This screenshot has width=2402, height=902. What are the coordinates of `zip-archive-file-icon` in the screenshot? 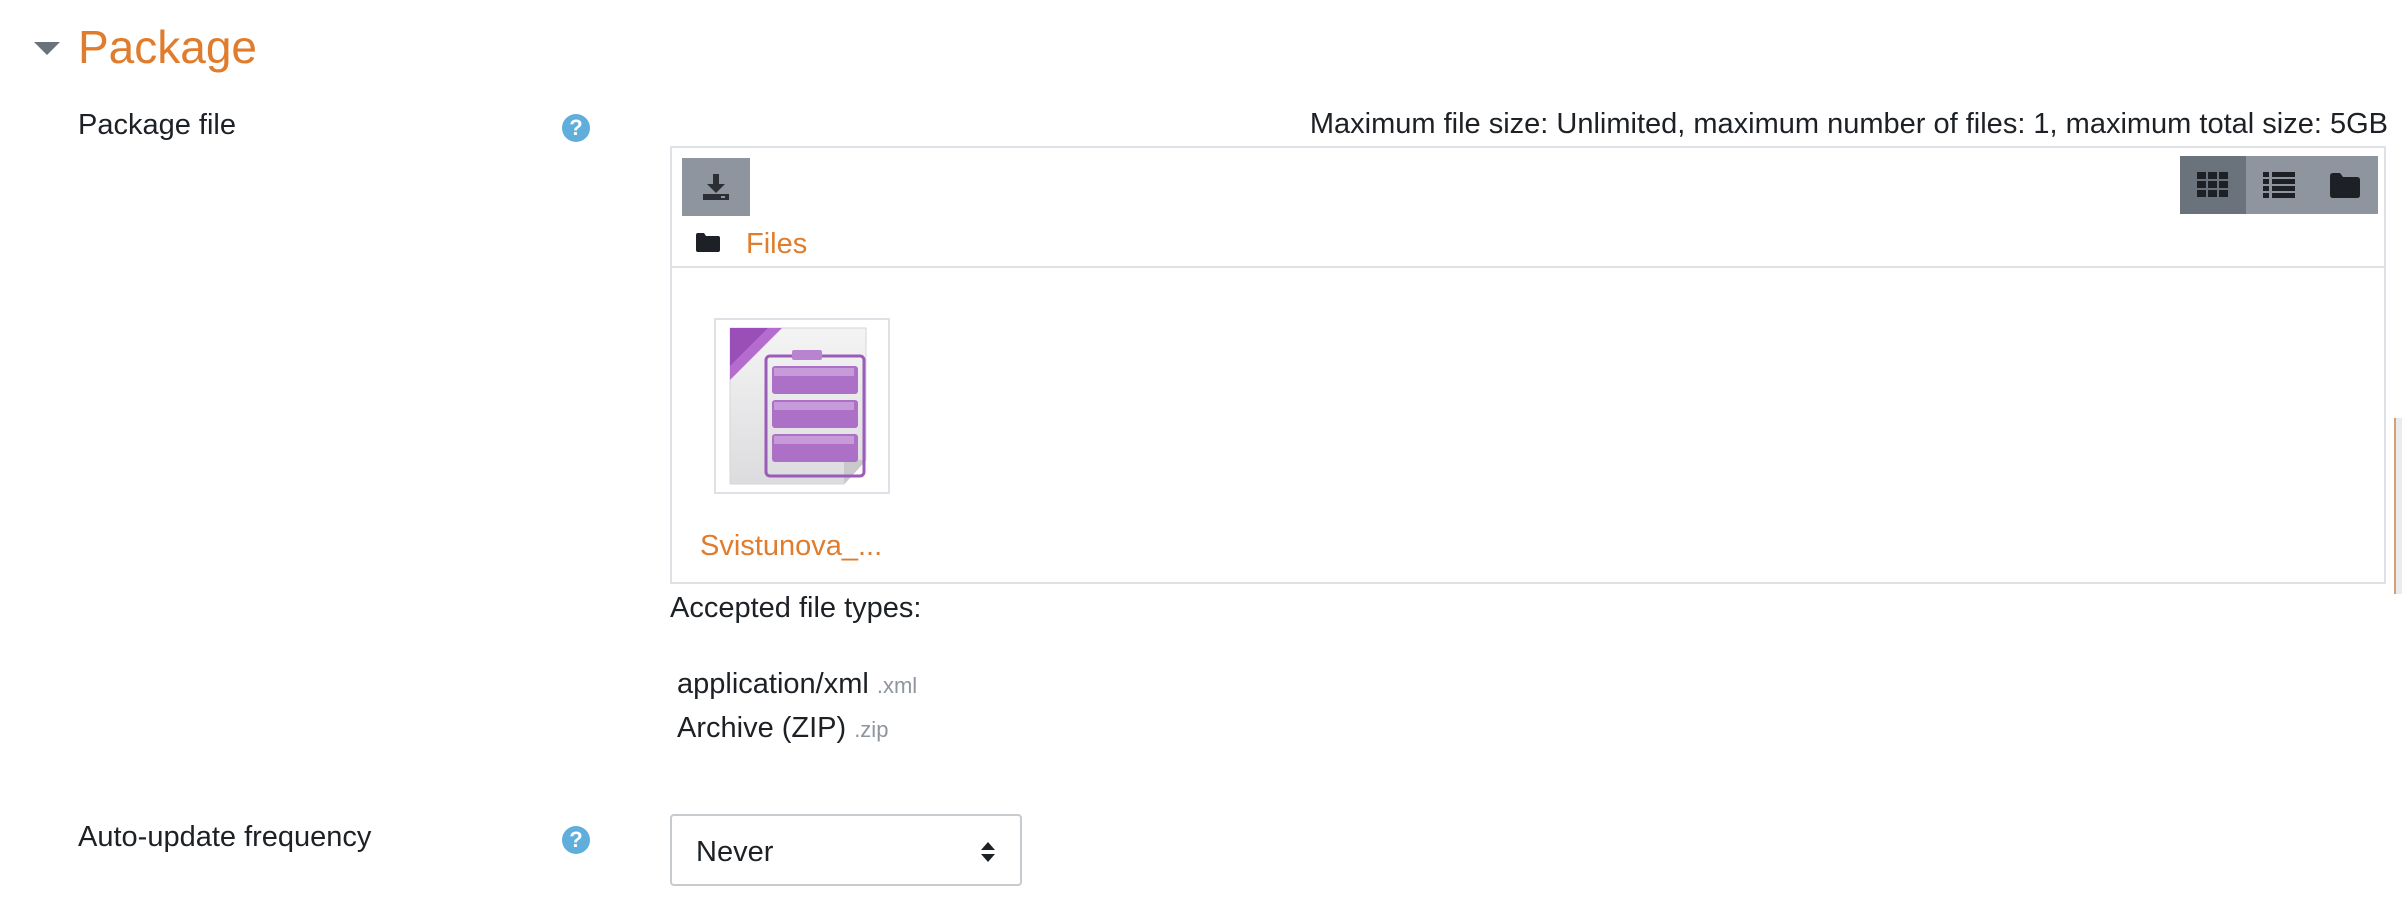 It's located at (798, 406).